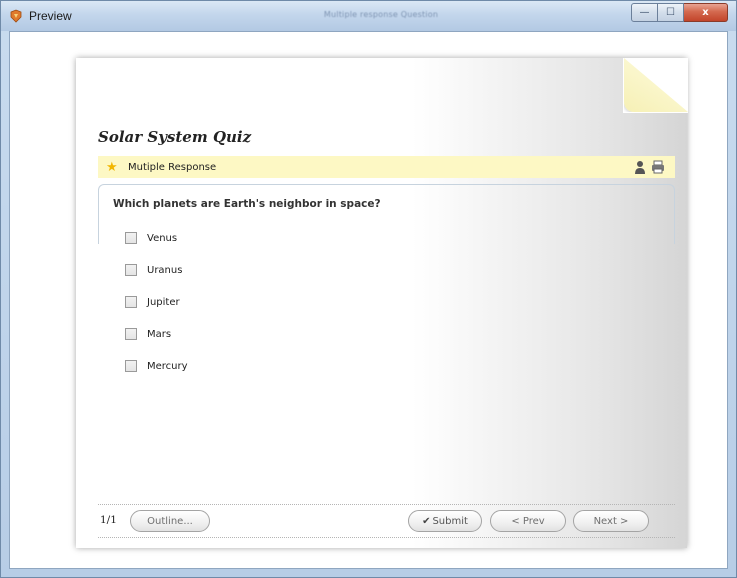 The image size is (737, 578). What do you see at coordinates (112, 167) in the screenshot?
I see `star-icon: ★` at bounding box center [112, 167].